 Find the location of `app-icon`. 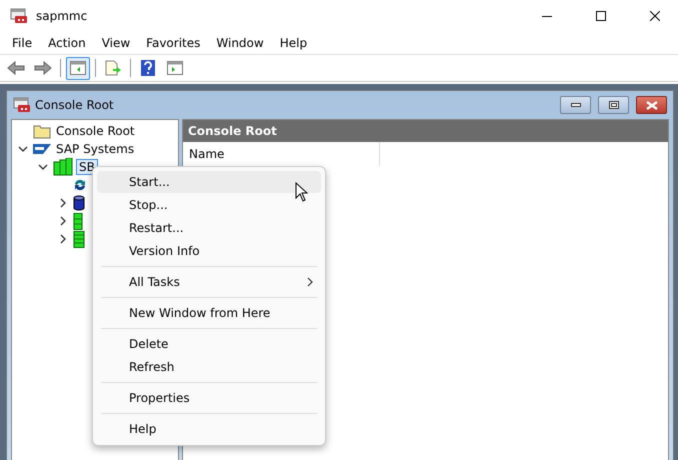

app-icon is located at coordinates (19, 16).